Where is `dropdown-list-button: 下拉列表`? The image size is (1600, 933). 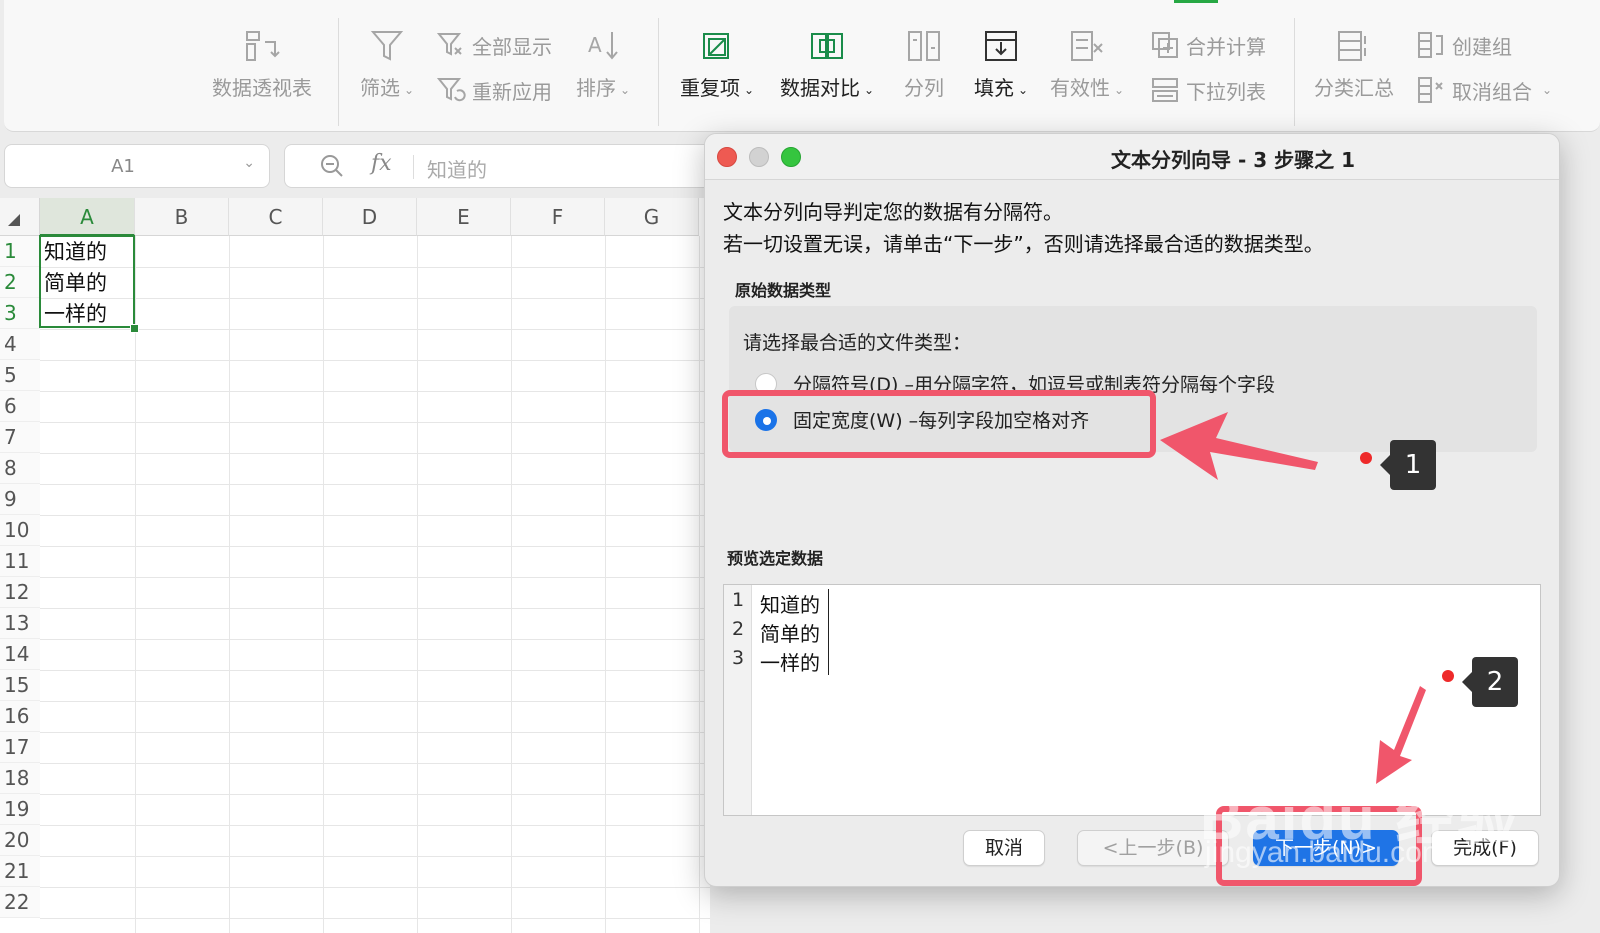
dropdown-list-button: 下拉列表 is located at coordinates (1208, 90).